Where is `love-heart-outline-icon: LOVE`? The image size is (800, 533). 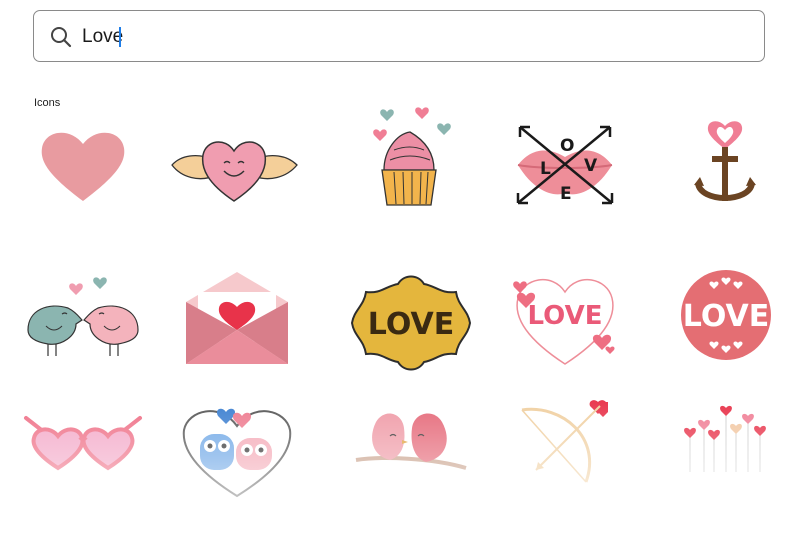
love-heart-outline-icon: LOVE is located at coordinates (564, 321).